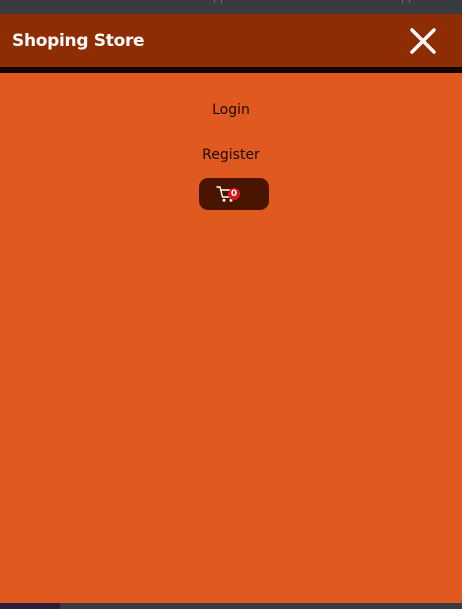 The height and width of the screenshot is (609, 462). Describe the element at coordinates (30, 606) in the screenshot. I see `taskbar-tab` at that location.